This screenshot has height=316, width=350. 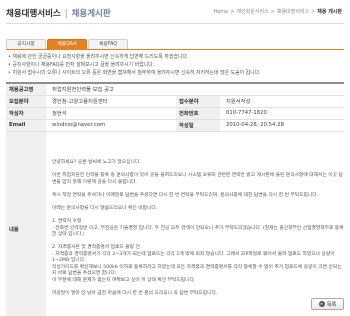 I want to click on page-title: 채용대행서비스 | 채용게시판, so click(x=58, y=13).